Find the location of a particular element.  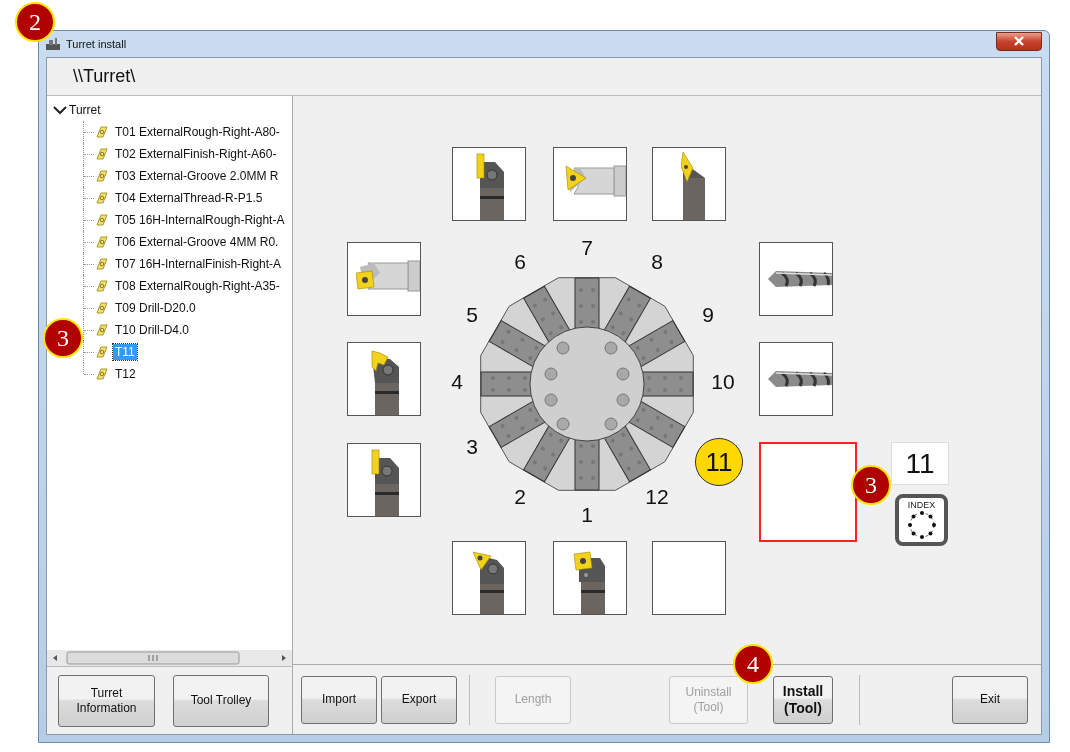

toolbar-button: Exit is located at coordinates (990, 699).